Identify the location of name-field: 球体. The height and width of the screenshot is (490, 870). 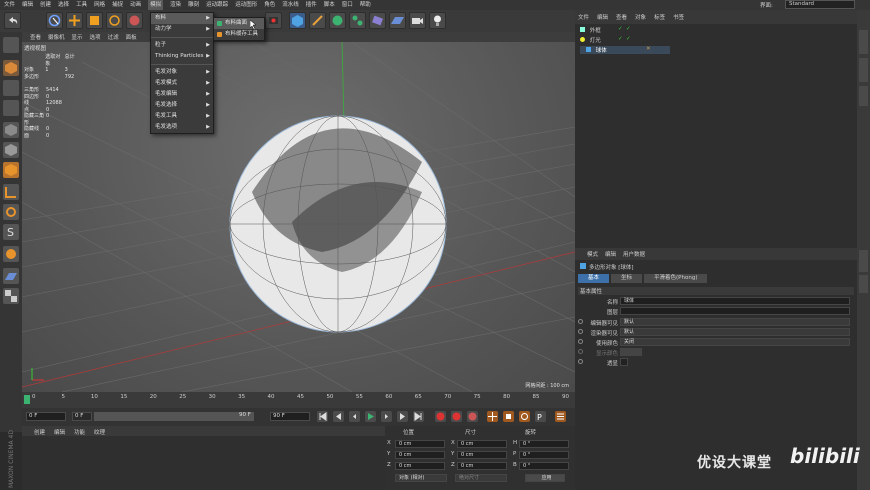
(735, 301).